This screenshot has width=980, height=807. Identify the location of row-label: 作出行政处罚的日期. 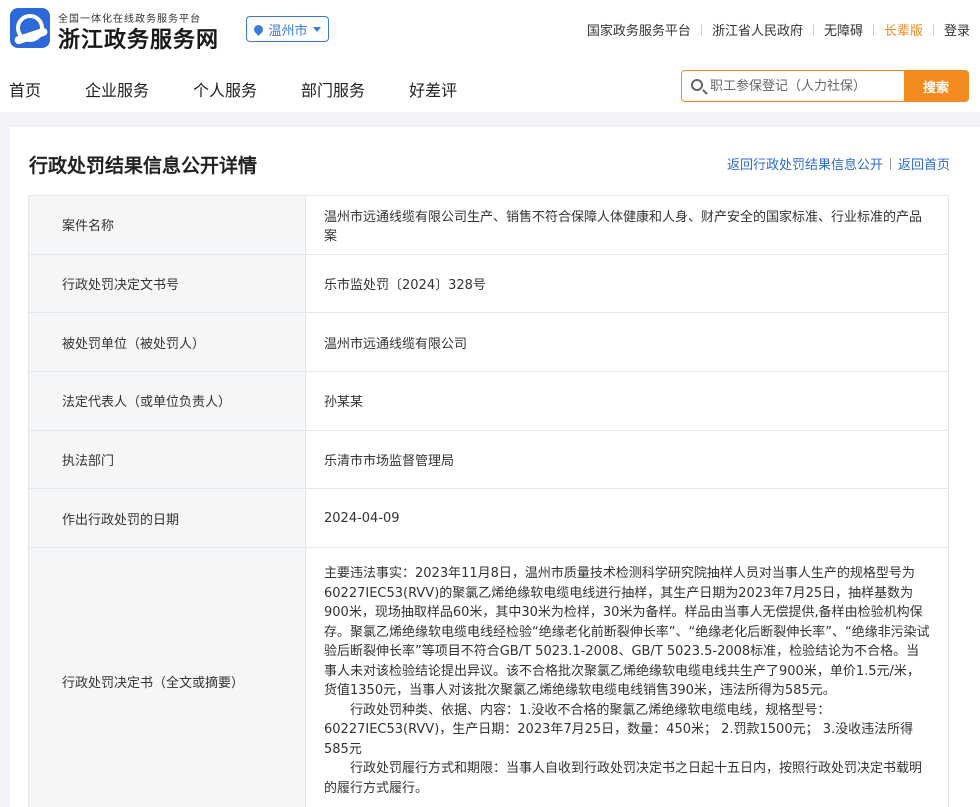
(167, 518).